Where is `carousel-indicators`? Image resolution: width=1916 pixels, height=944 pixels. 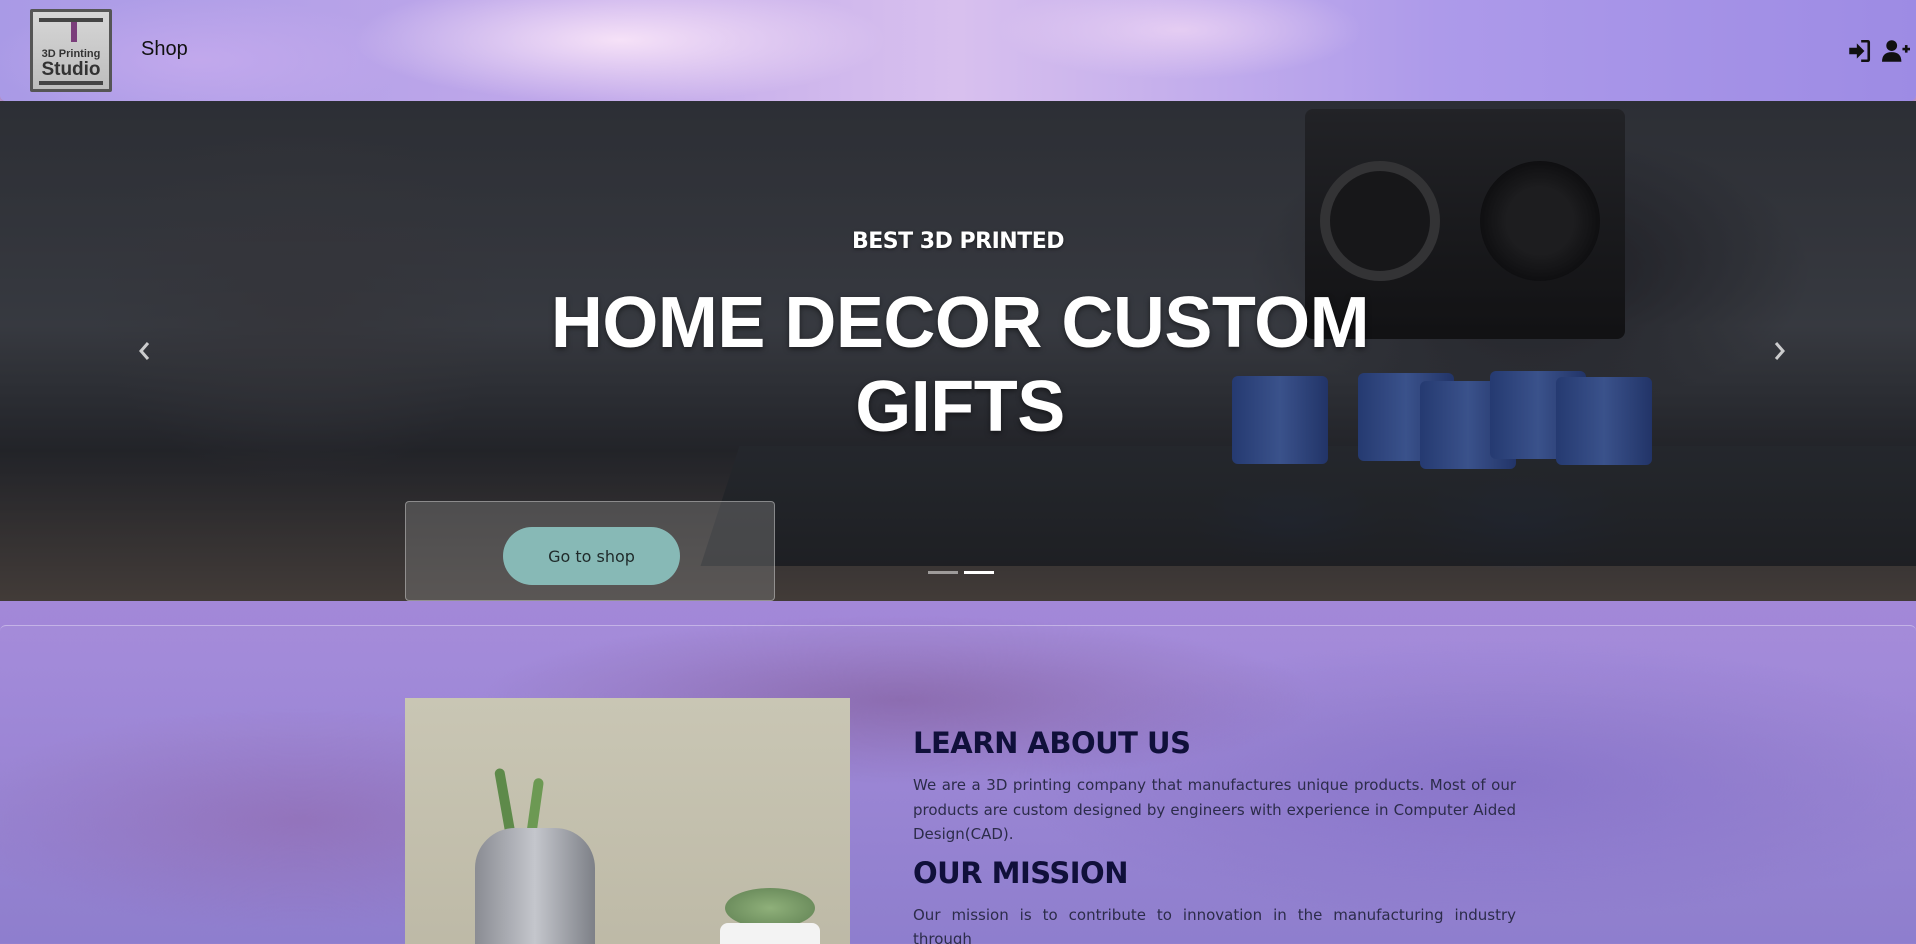
carousel-indicators is located at coordinates (961, 572).